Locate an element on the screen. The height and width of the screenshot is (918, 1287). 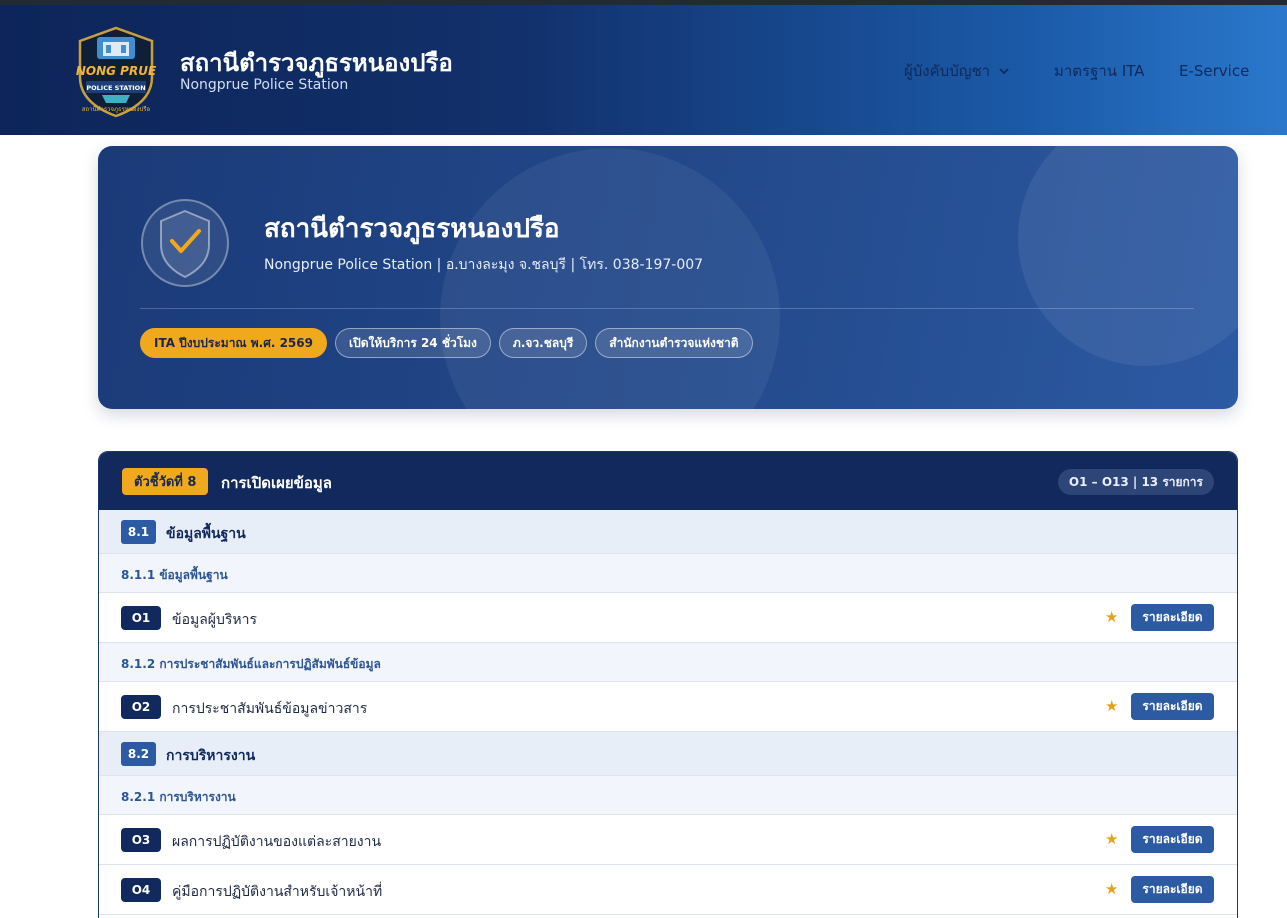
badge-national-police: สำนักงานตำรวจแห่งชาติ is located at coordinates (674, 343).